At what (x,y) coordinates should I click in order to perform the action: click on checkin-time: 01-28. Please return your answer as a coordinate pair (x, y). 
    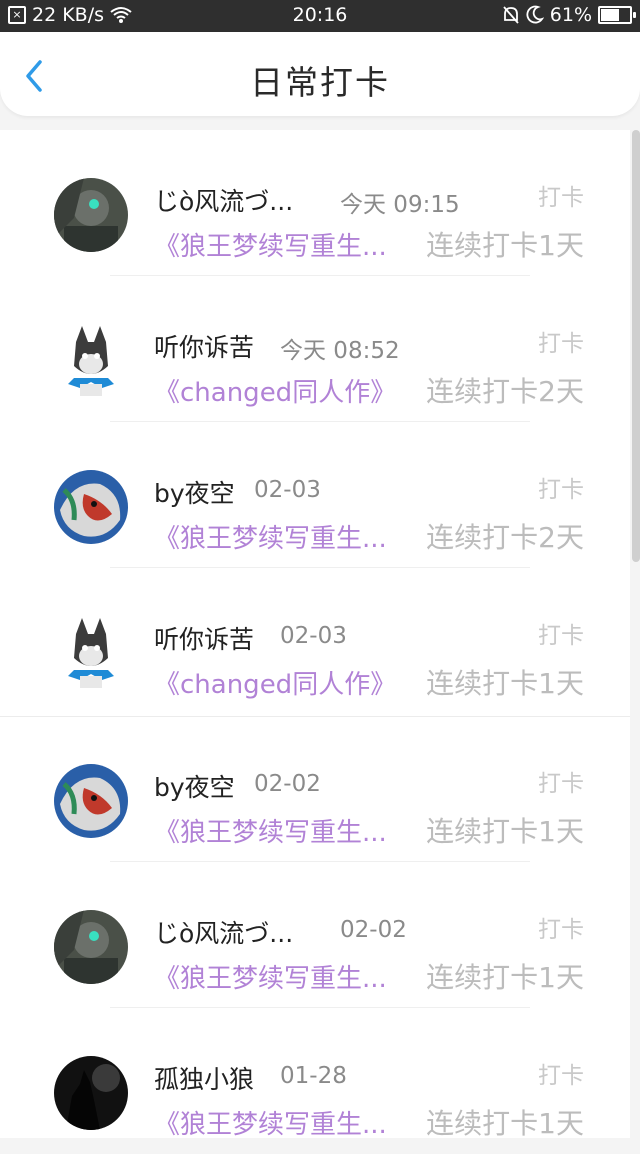
    Looking at the image, I should click on (313, 1076).